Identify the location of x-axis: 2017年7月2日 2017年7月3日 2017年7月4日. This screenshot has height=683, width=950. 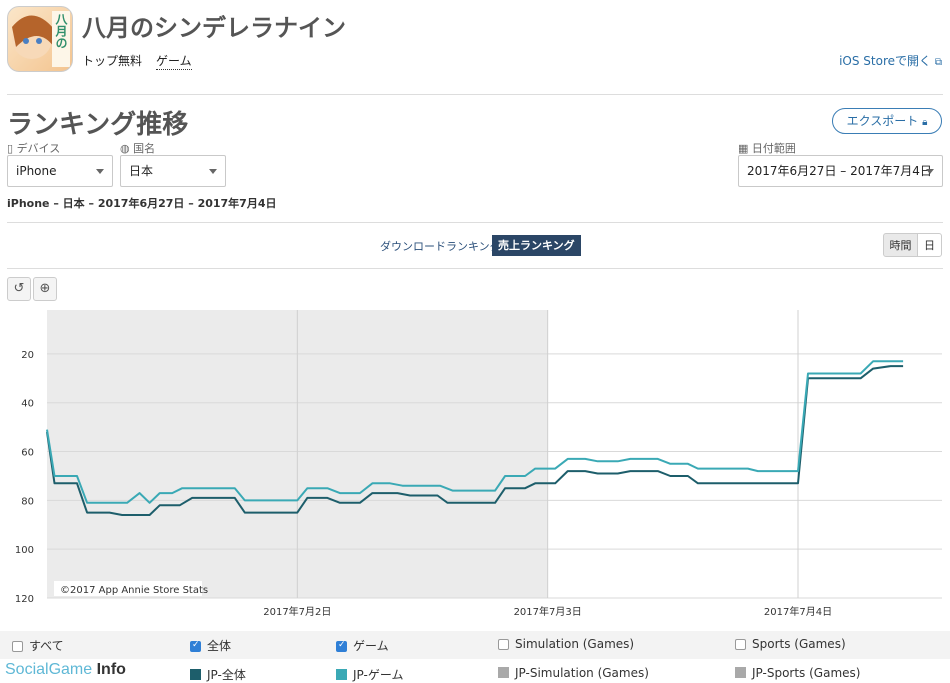
(547, 611).